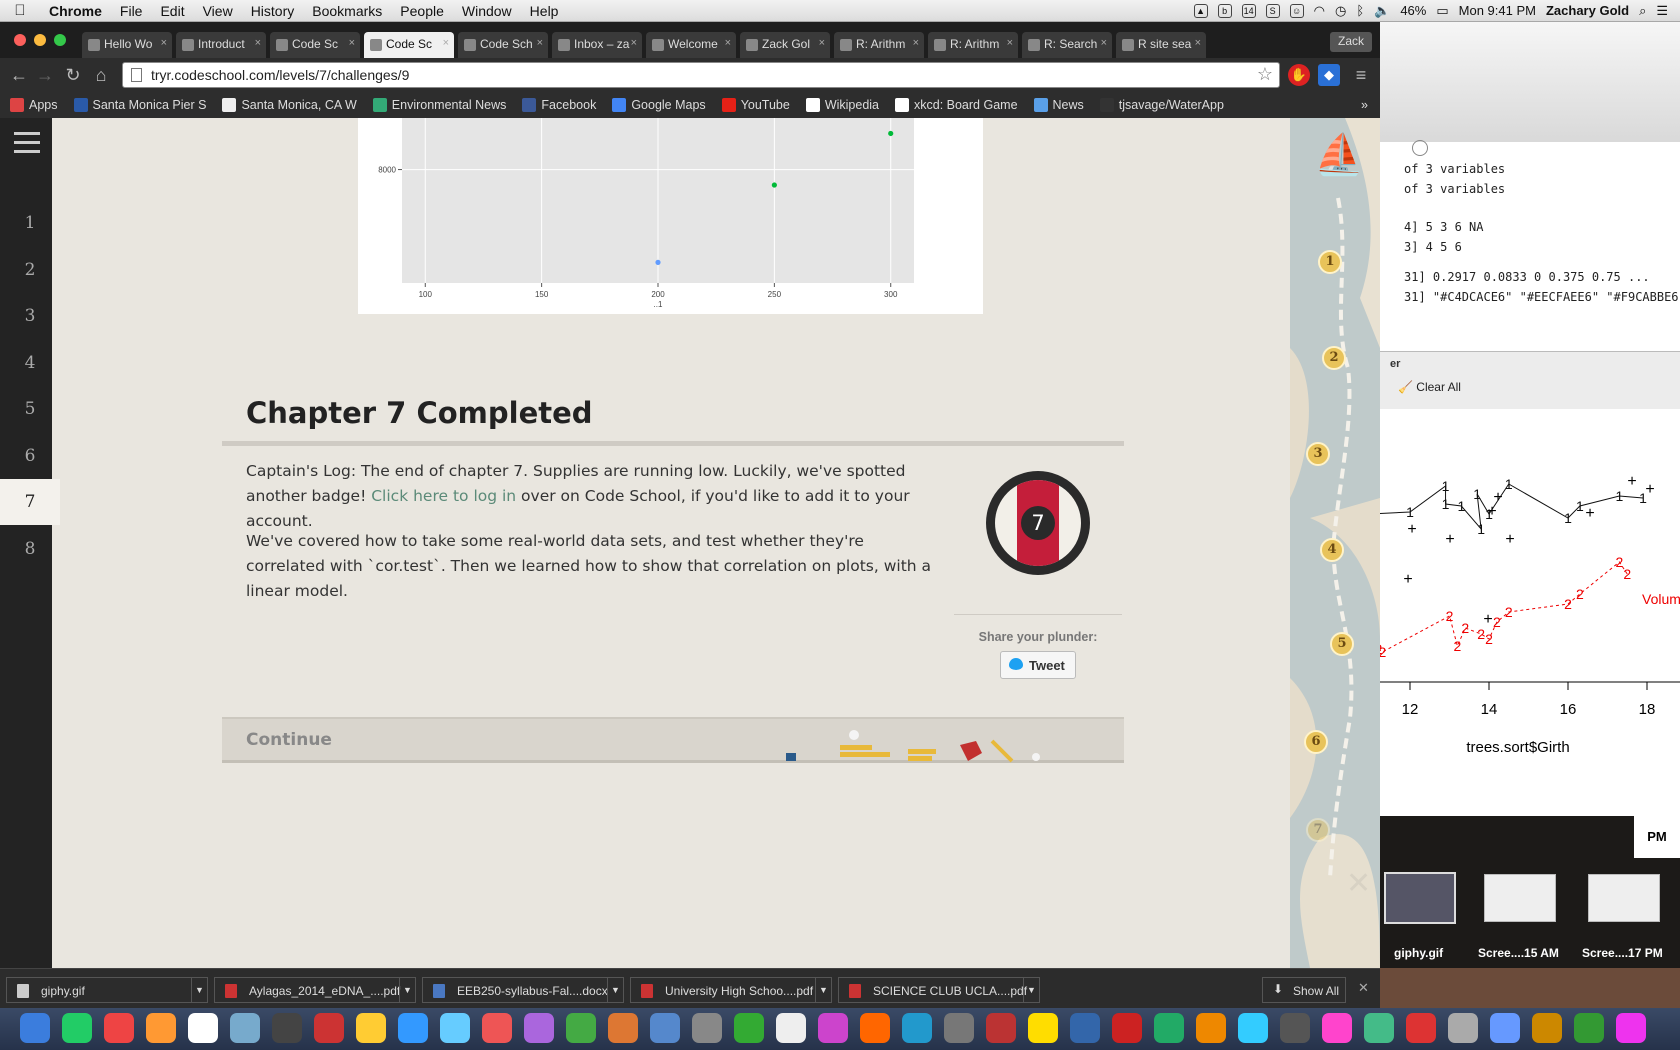  What do you see at coordinates (1420, 148) in the screenshot?
I see `r-refresh-icon` at bounding box center [1420, 148].